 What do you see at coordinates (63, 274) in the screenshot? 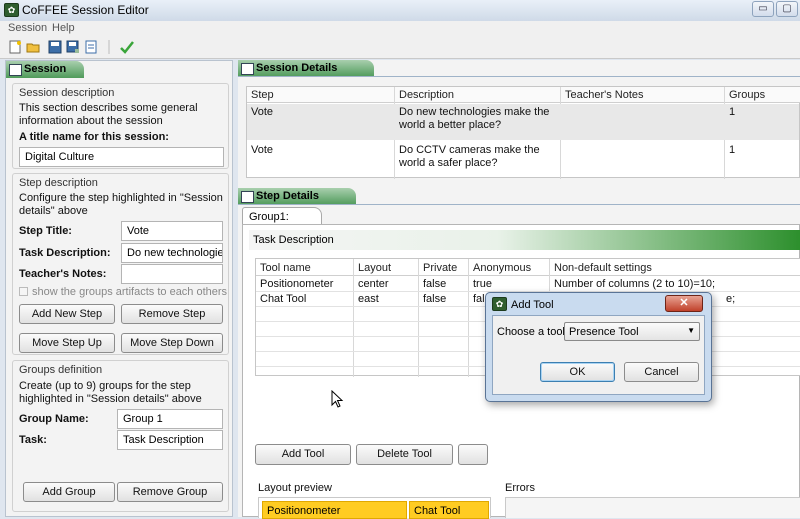
I see `teachers-notes-label: Teacher's Notes:` at bounding box center [63, 274].